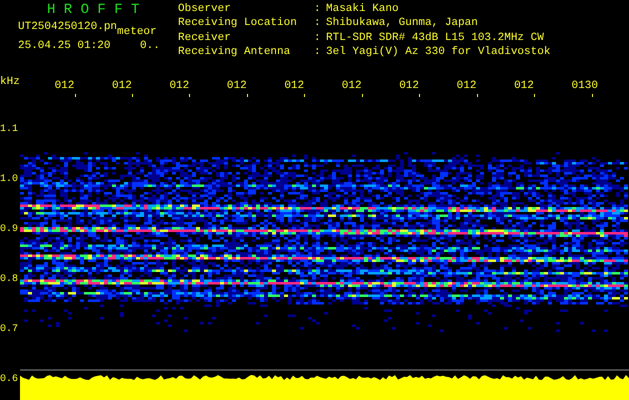 The height and width of the screenshot is (400, 629). Describe the element at coordinates (10, 83) in the screenshot. I see `frequency-unit: kHz` at that location.